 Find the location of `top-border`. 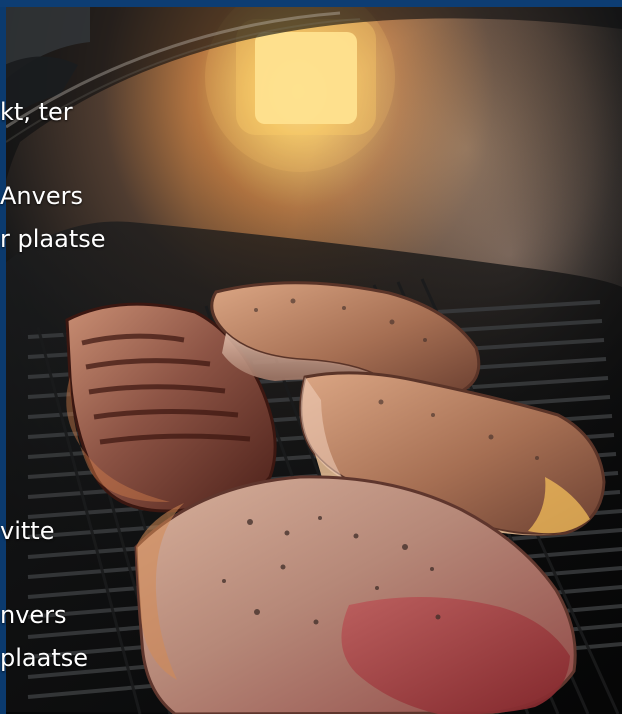

top-border is located at coordinates (311, 3).